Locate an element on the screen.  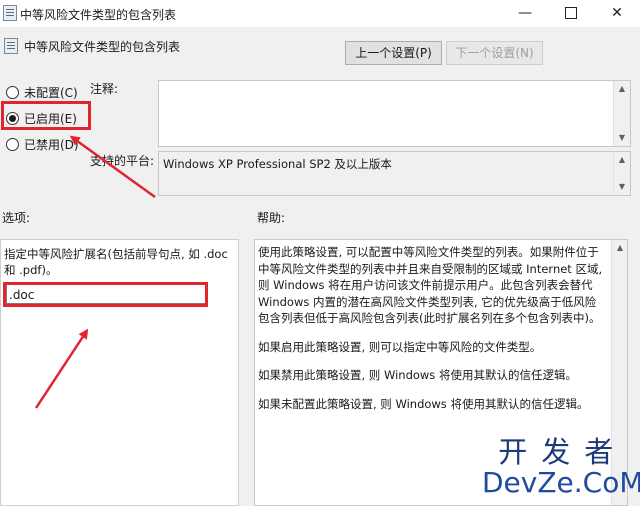
watermark-top: 开发者 is located at coordinates (563, 452).